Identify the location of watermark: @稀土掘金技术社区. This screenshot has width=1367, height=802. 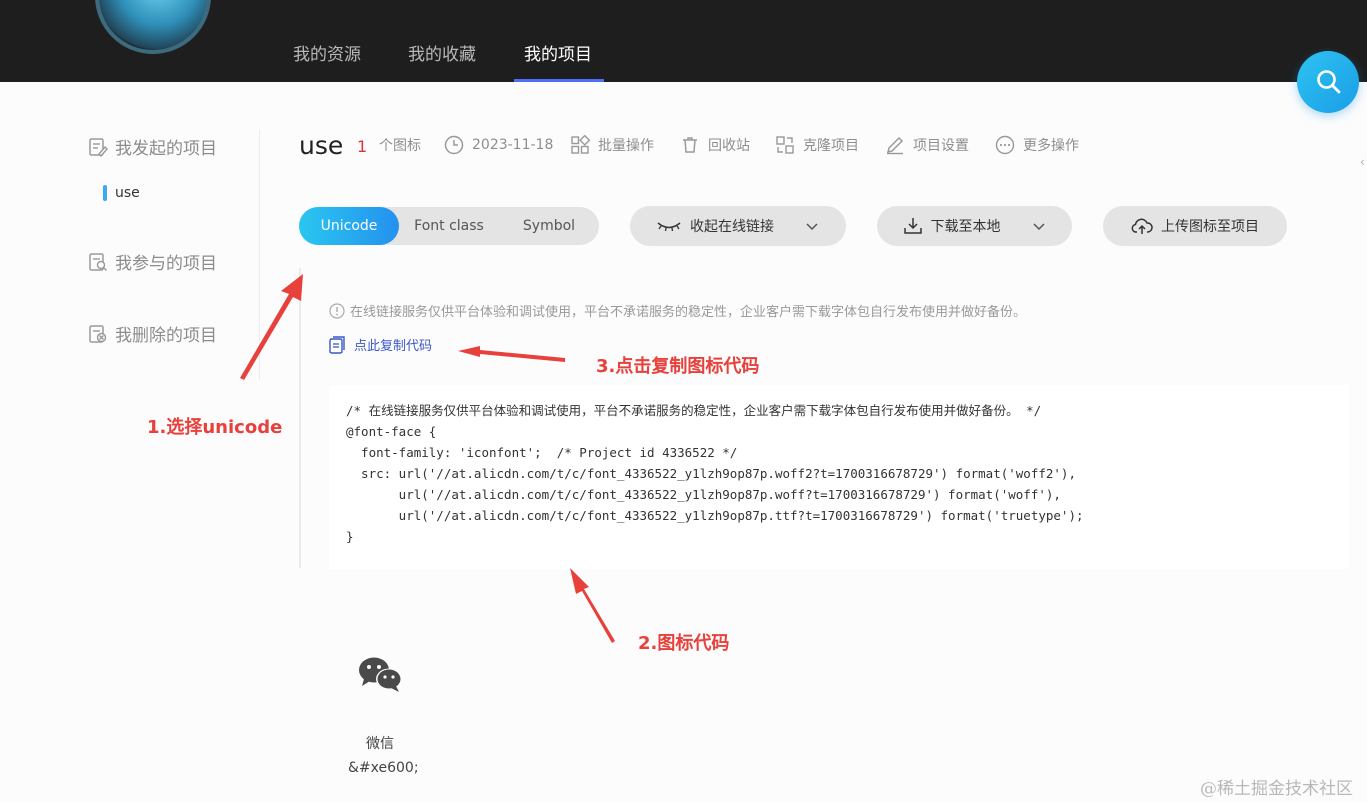
(1276, 789).